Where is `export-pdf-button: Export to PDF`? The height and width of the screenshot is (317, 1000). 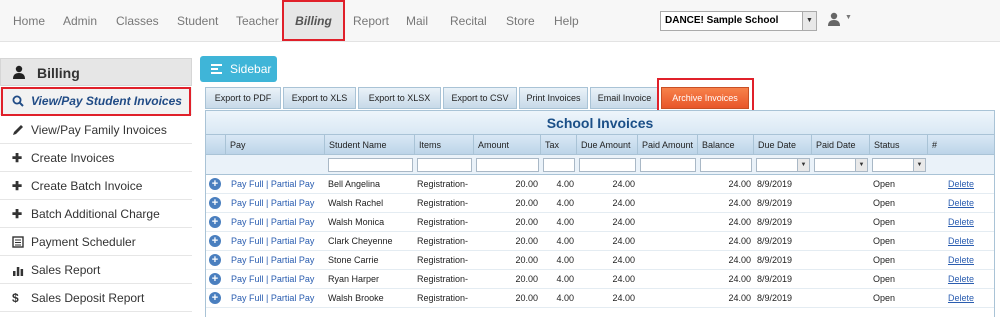 export-pdf-button: Export to PDF is located at coordinates (243, 98).